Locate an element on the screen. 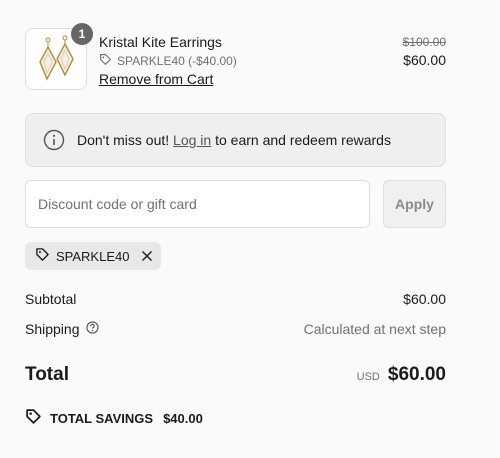 The height and width of the screenshot is (458, 500). total-amount-group: USD $60.00 is located at coordinates (401, 375).